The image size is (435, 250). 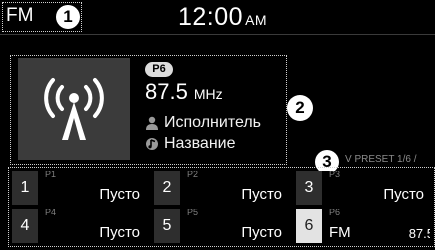 What do you see at coordinates (300, 108) in the screenshot?
I see `callout-marker-2: 2` at bounding box center [300, 108].